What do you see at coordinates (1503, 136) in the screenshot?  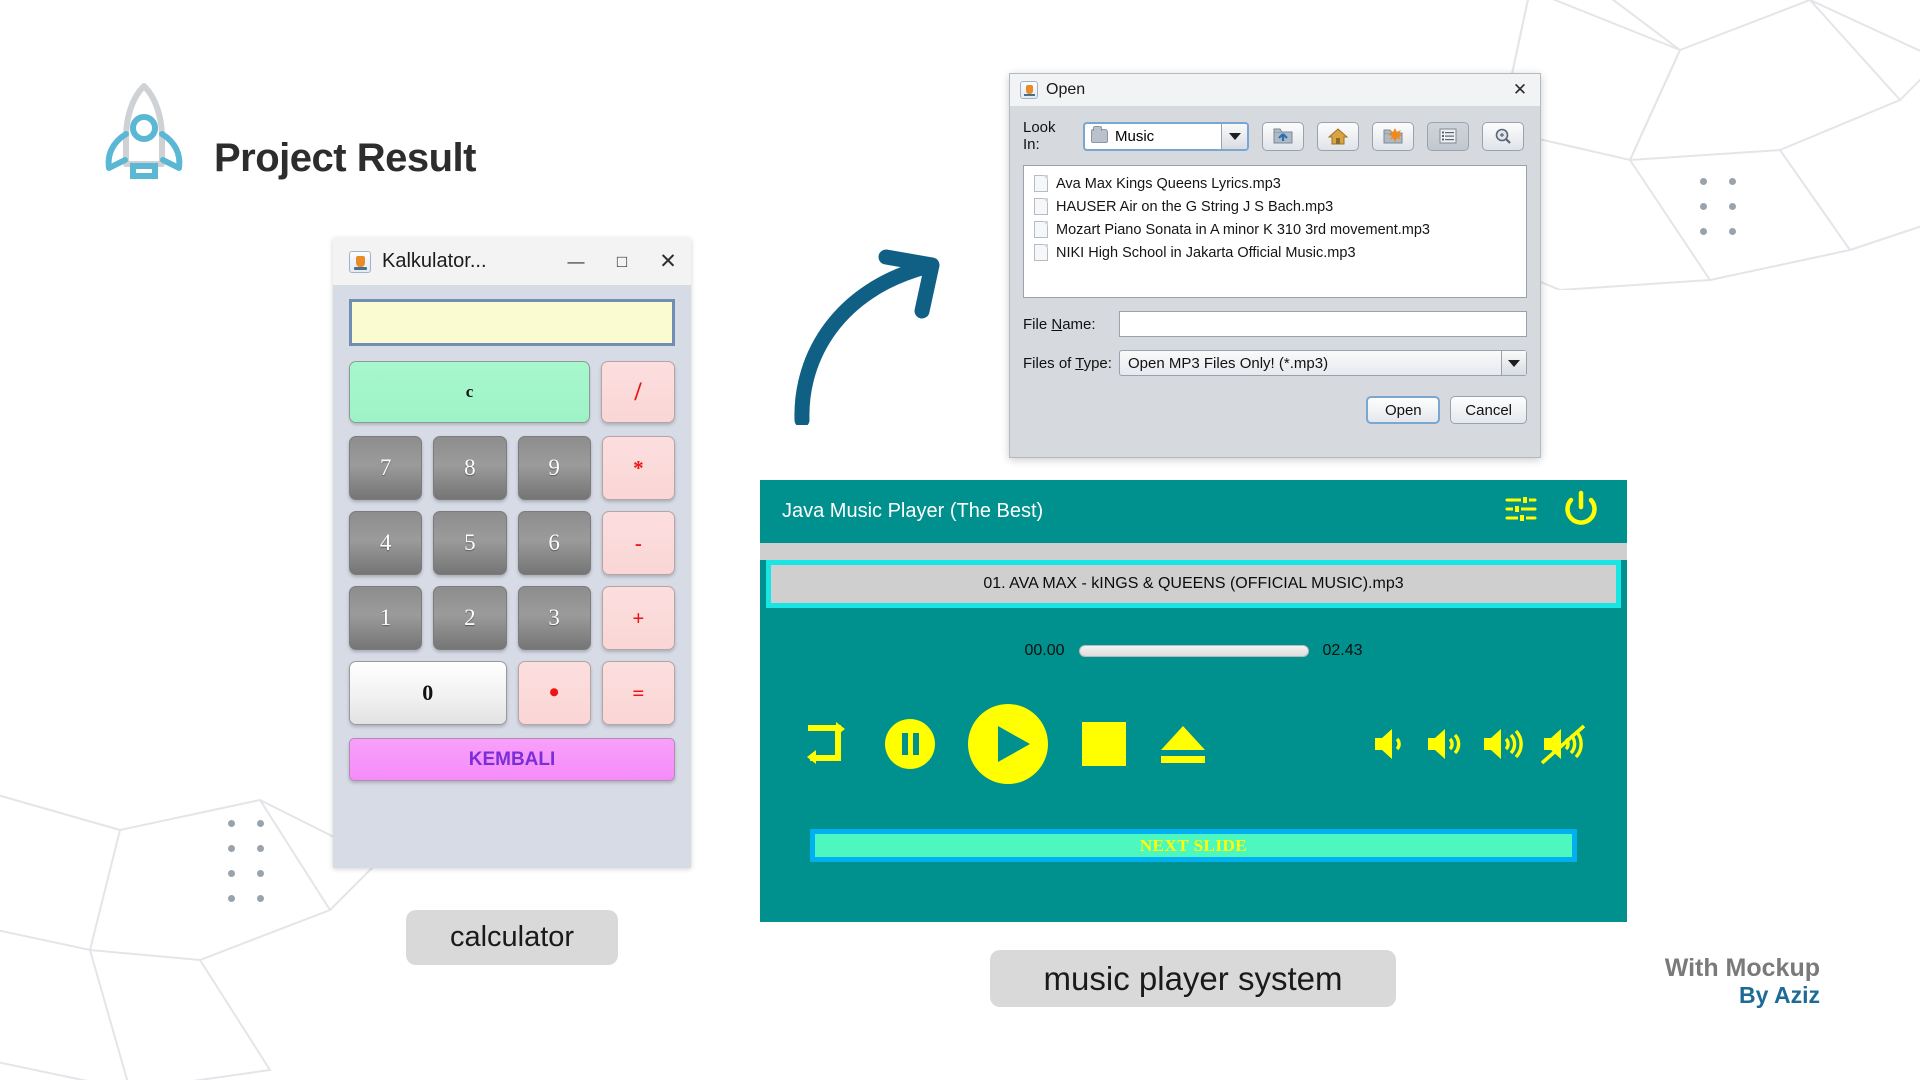 I see `details-view-icon` at bounding box center [1503, 136].